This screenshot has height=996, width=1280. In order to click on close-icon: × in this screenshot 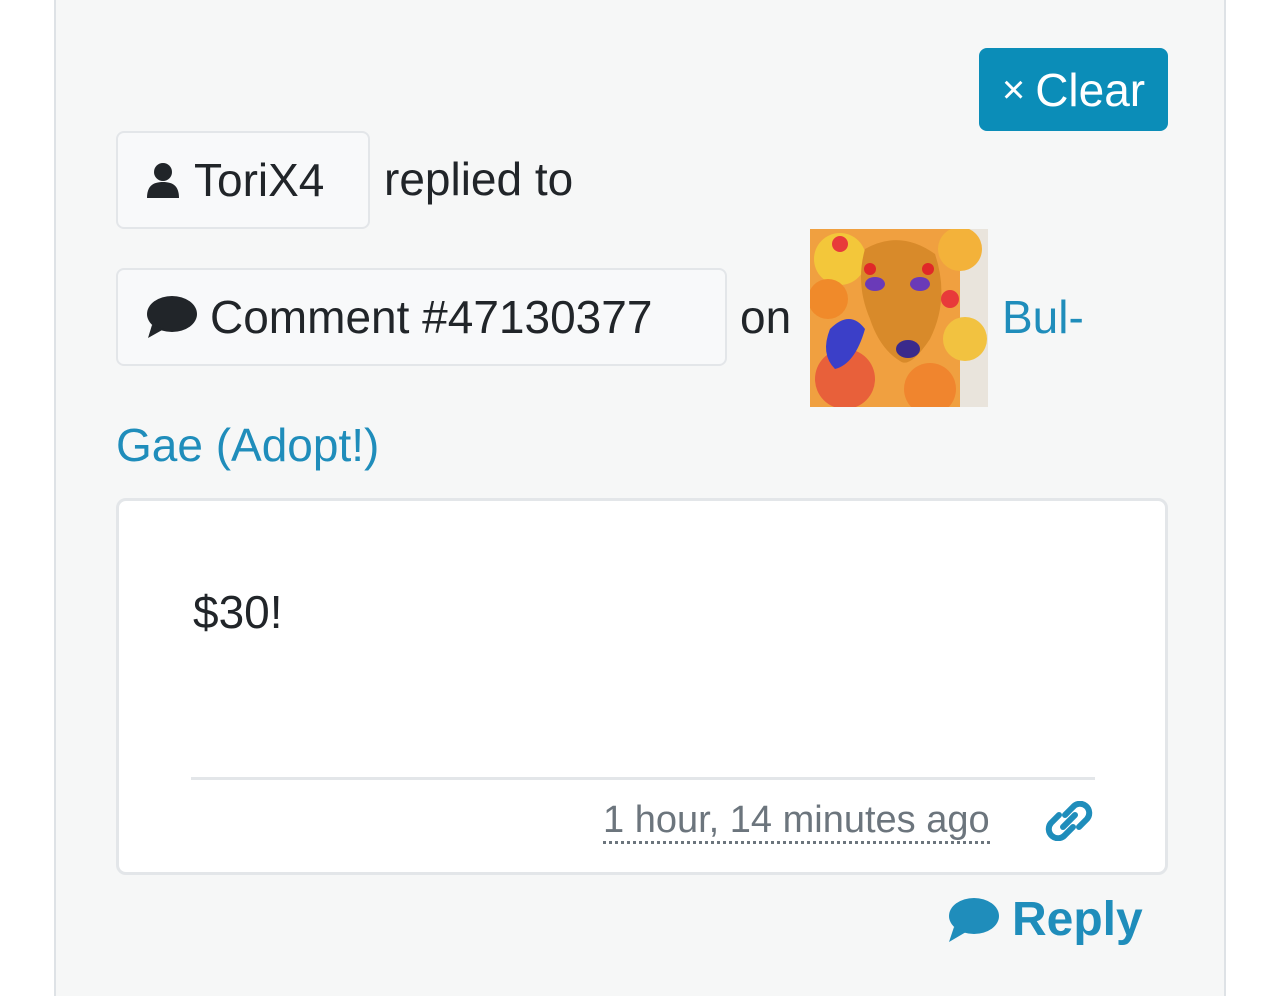, I will do `click(1013, 89)`.